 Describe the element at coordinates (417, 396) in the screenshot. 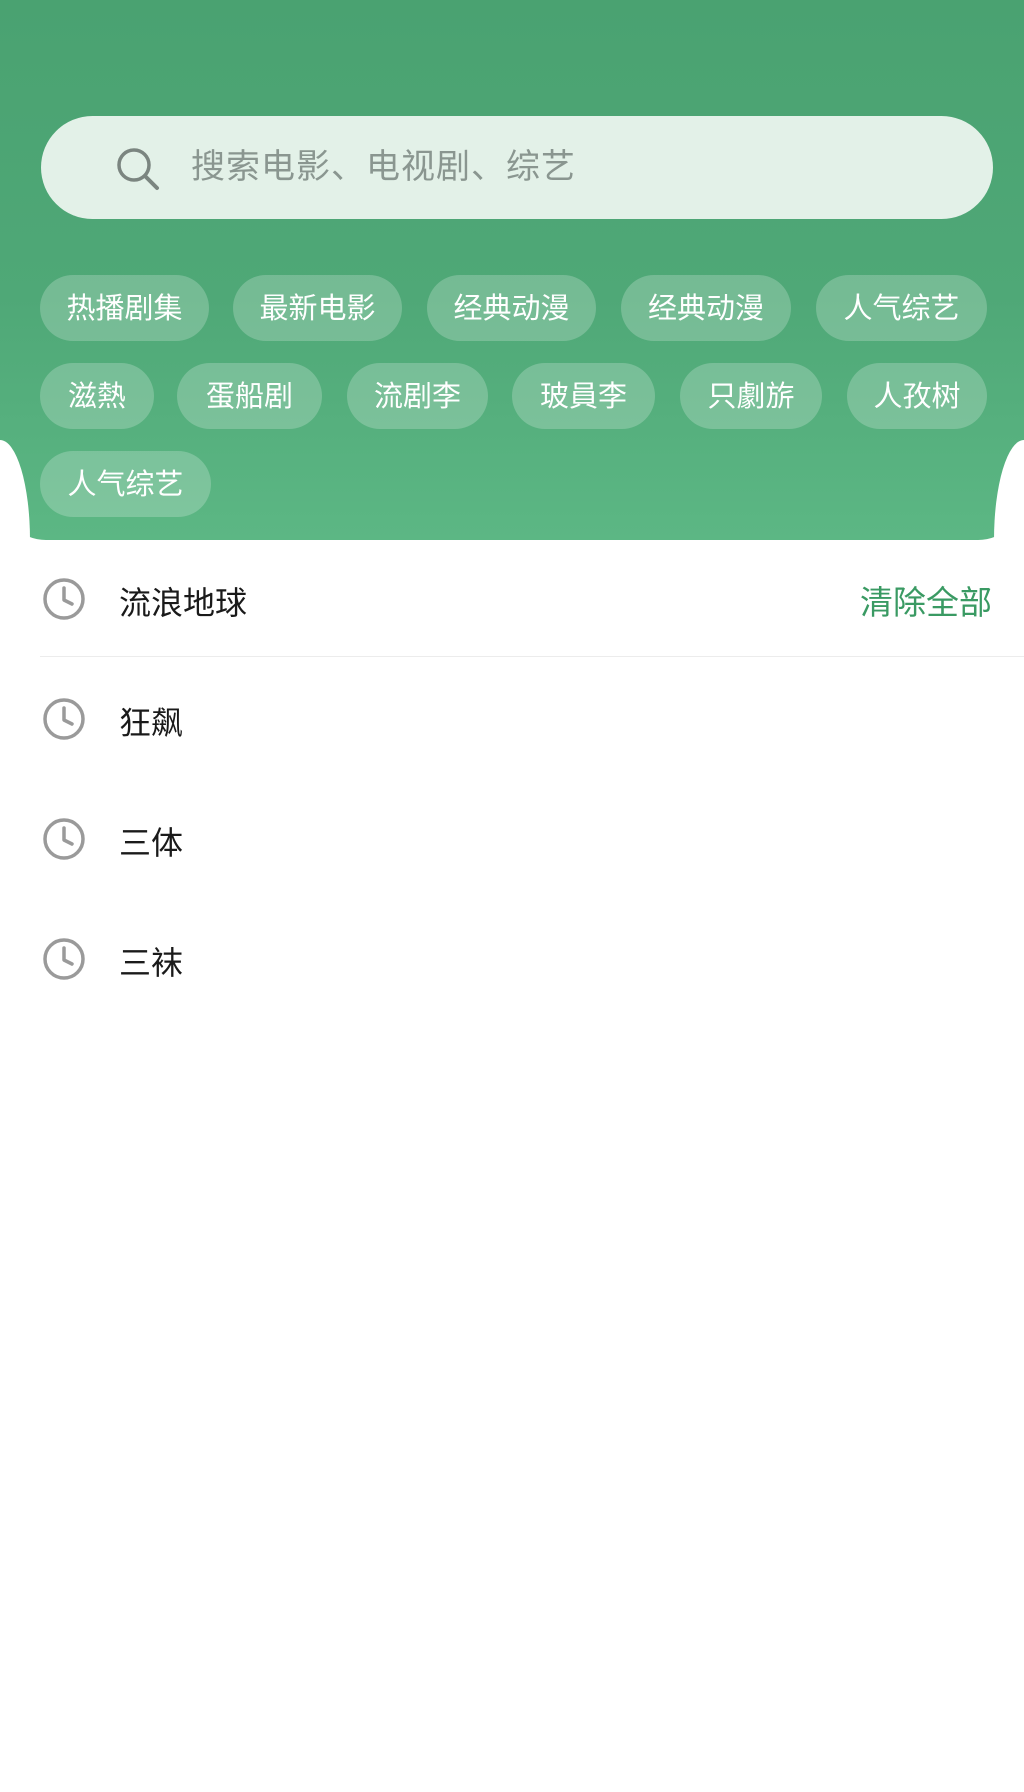

I see `tag-chip: 流剧李` at that location.